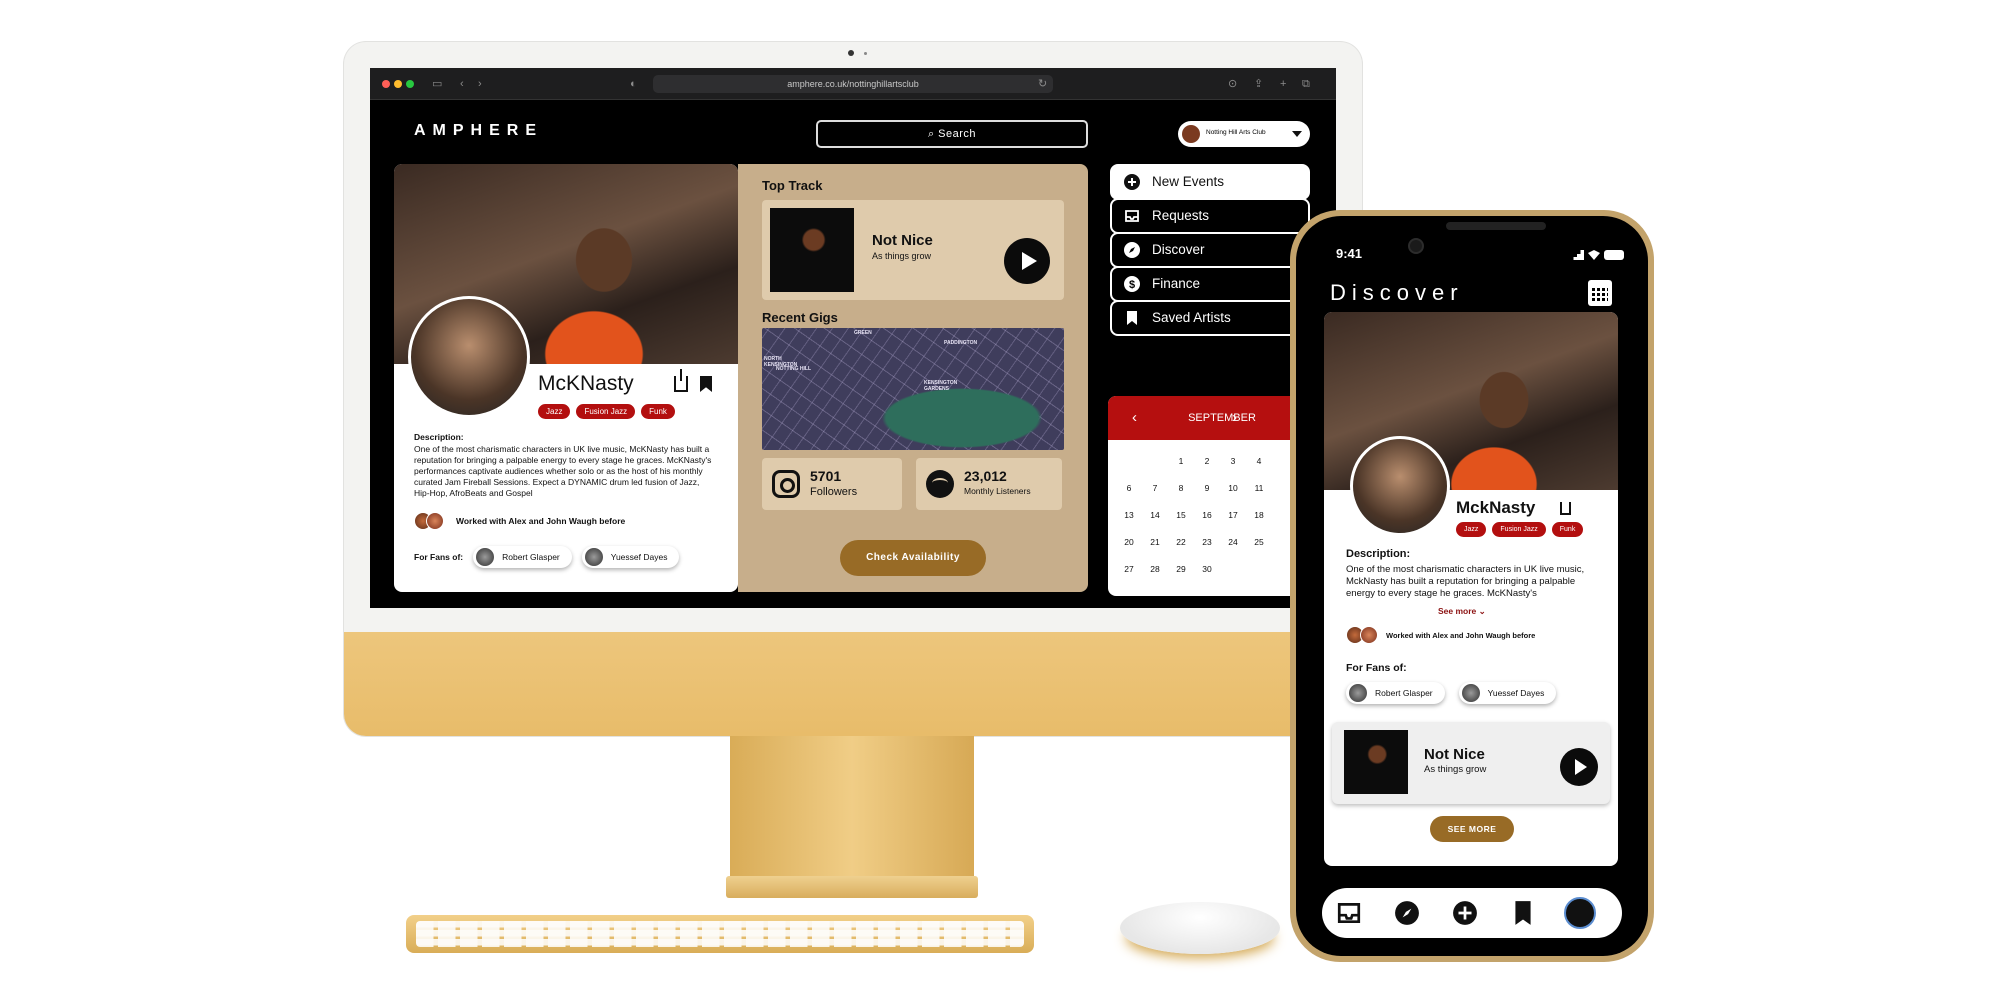  Describe the element at coordinates (1181, 461) in the screenshot. I see `calendar-day: 1` at that location.